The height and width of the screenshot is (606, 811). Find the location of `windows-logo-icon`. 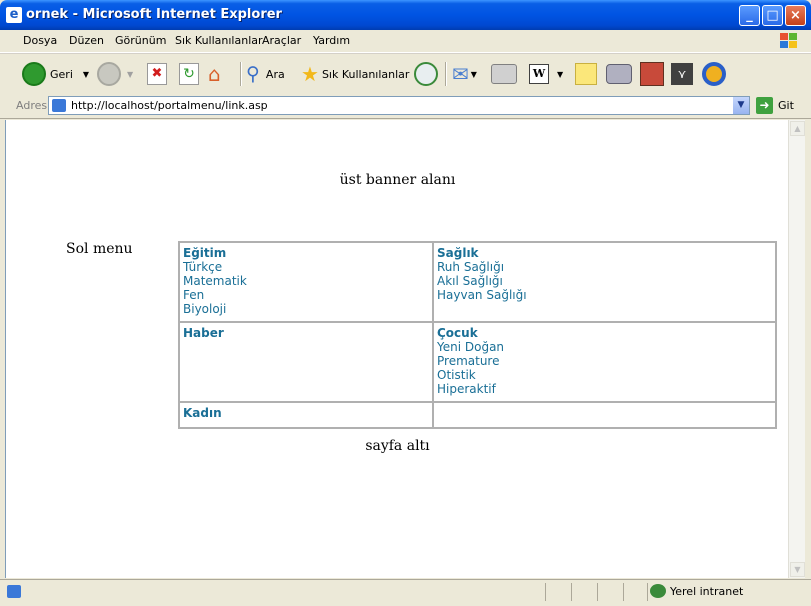

windows-logo-icon is located at coordinates (788, 40).